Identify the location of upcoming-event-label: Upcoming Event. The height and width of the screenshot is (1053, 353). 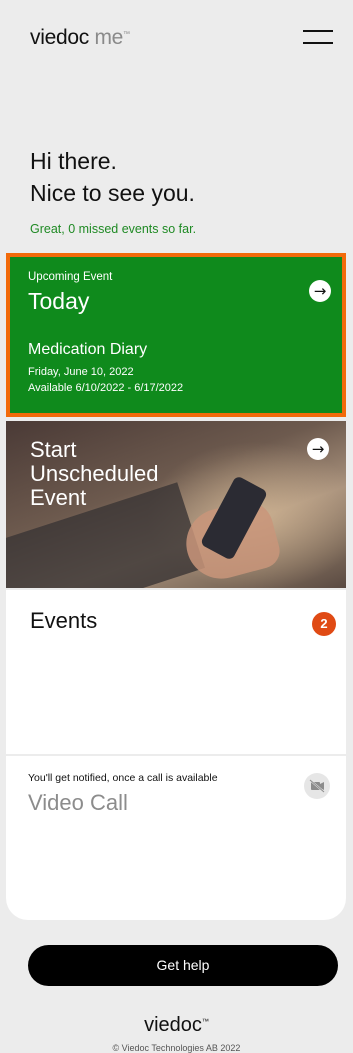
(70, 277).